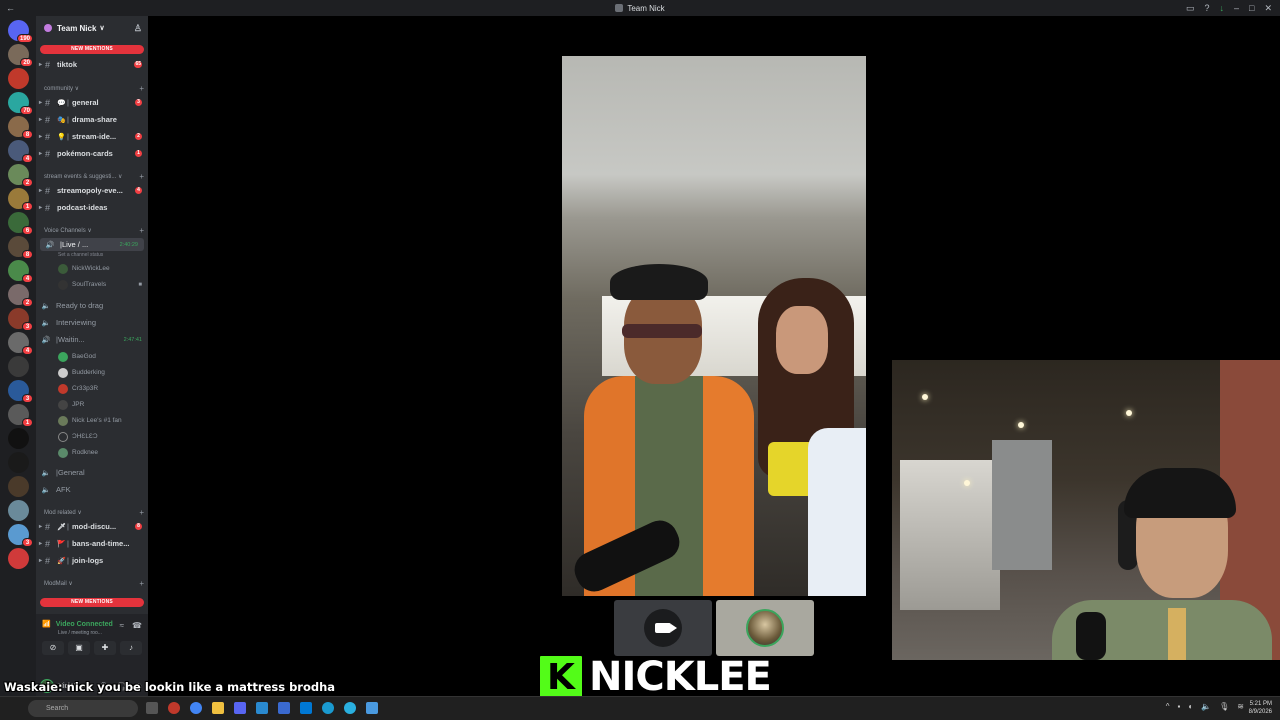 The height and width of the screenshot is (720, 1280). I want to click on channel-join-logs: ▸ # 🚀 | join-logs, so click(92, 560).